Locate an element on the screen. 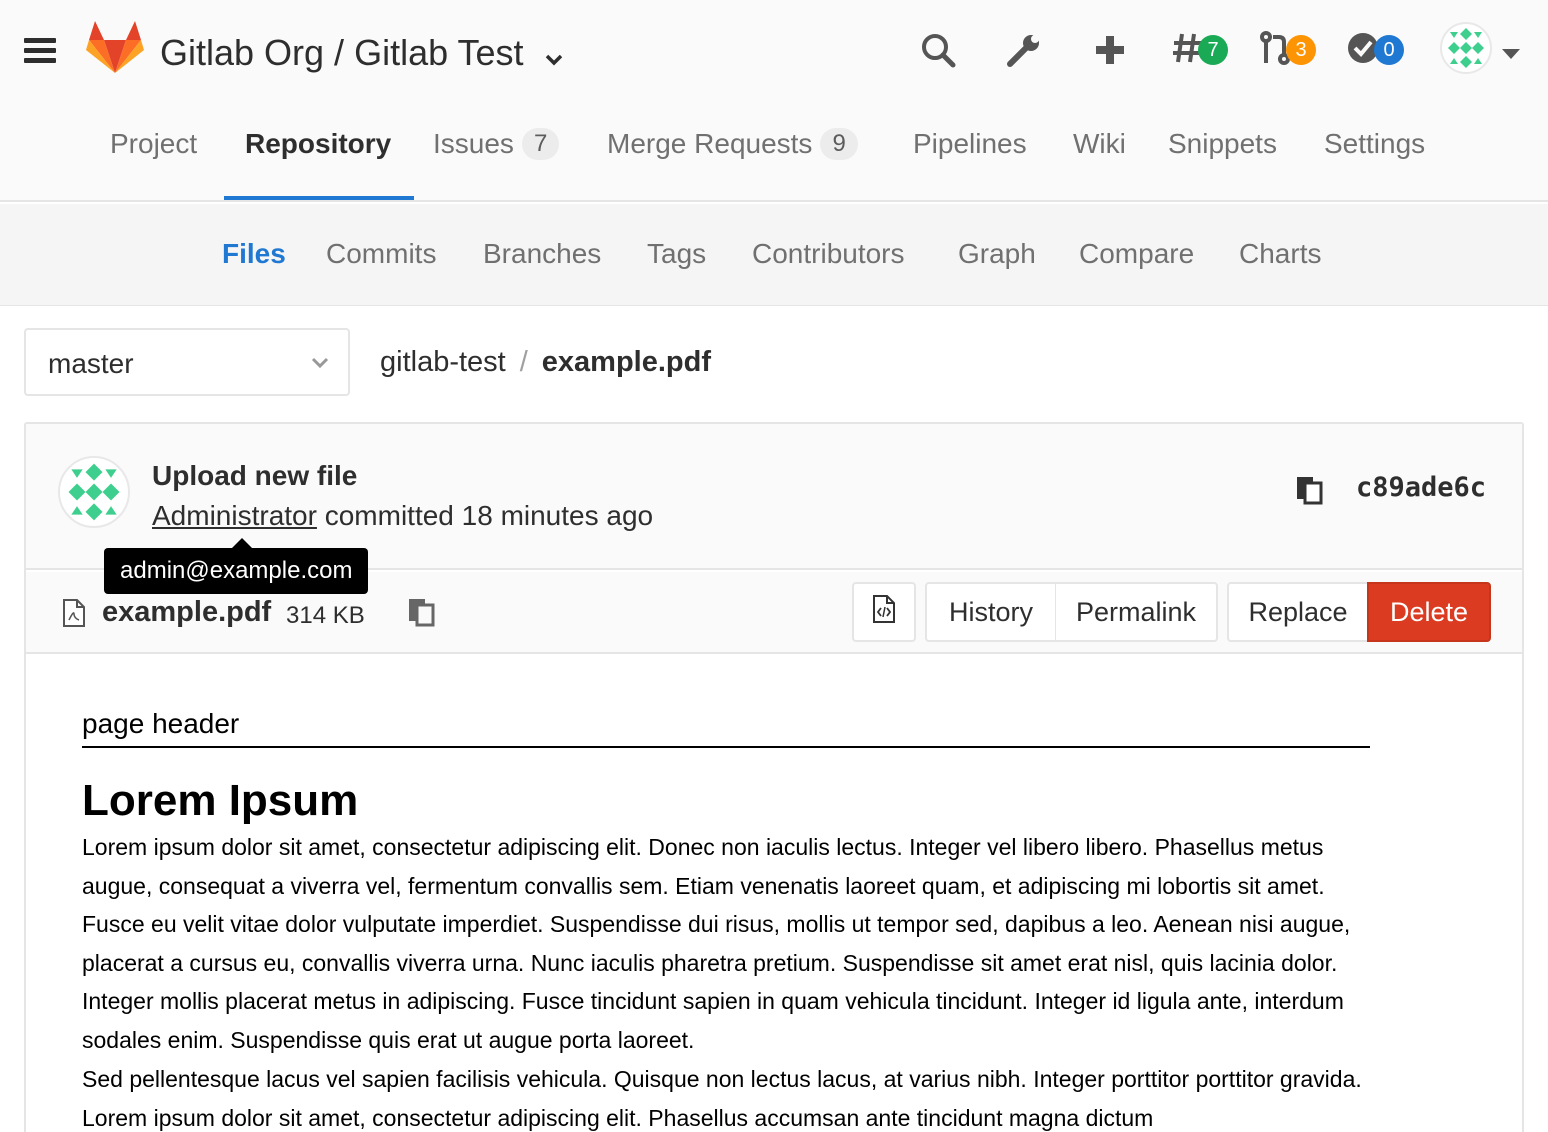  project-title: Gitlab Org / Gitlab Test is located at coordinates (362, 54).